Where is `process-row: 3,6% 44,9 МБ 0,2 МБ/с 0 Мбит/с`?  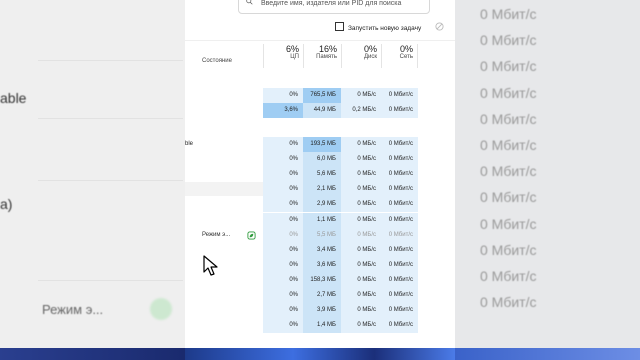 process-row: 3,6% 44,9 МБ 0,2 МБ/с 0 Мбит/с is located at coordinates (320, 110).